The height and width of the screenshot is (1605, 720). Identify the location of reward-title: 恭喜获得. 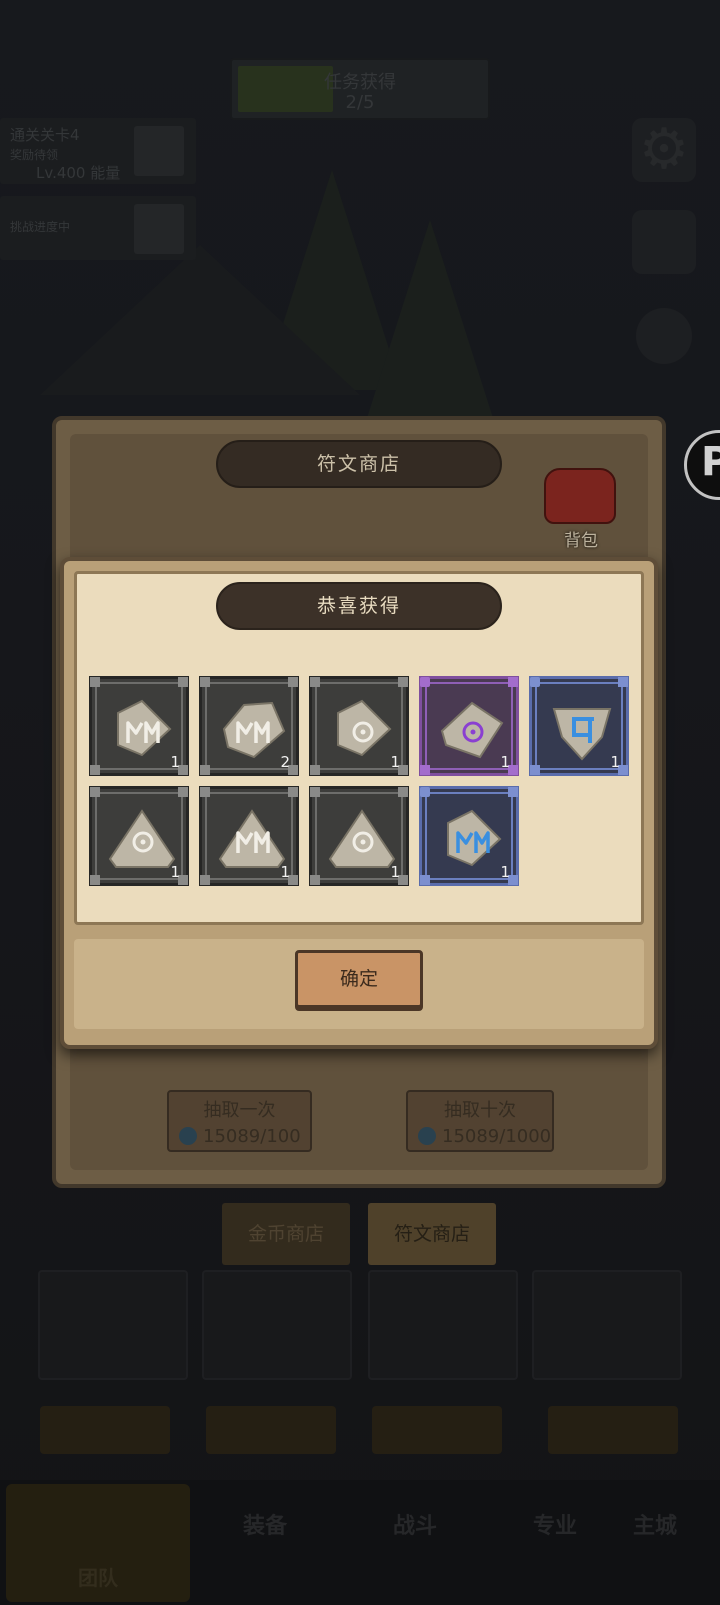
(358, 606).